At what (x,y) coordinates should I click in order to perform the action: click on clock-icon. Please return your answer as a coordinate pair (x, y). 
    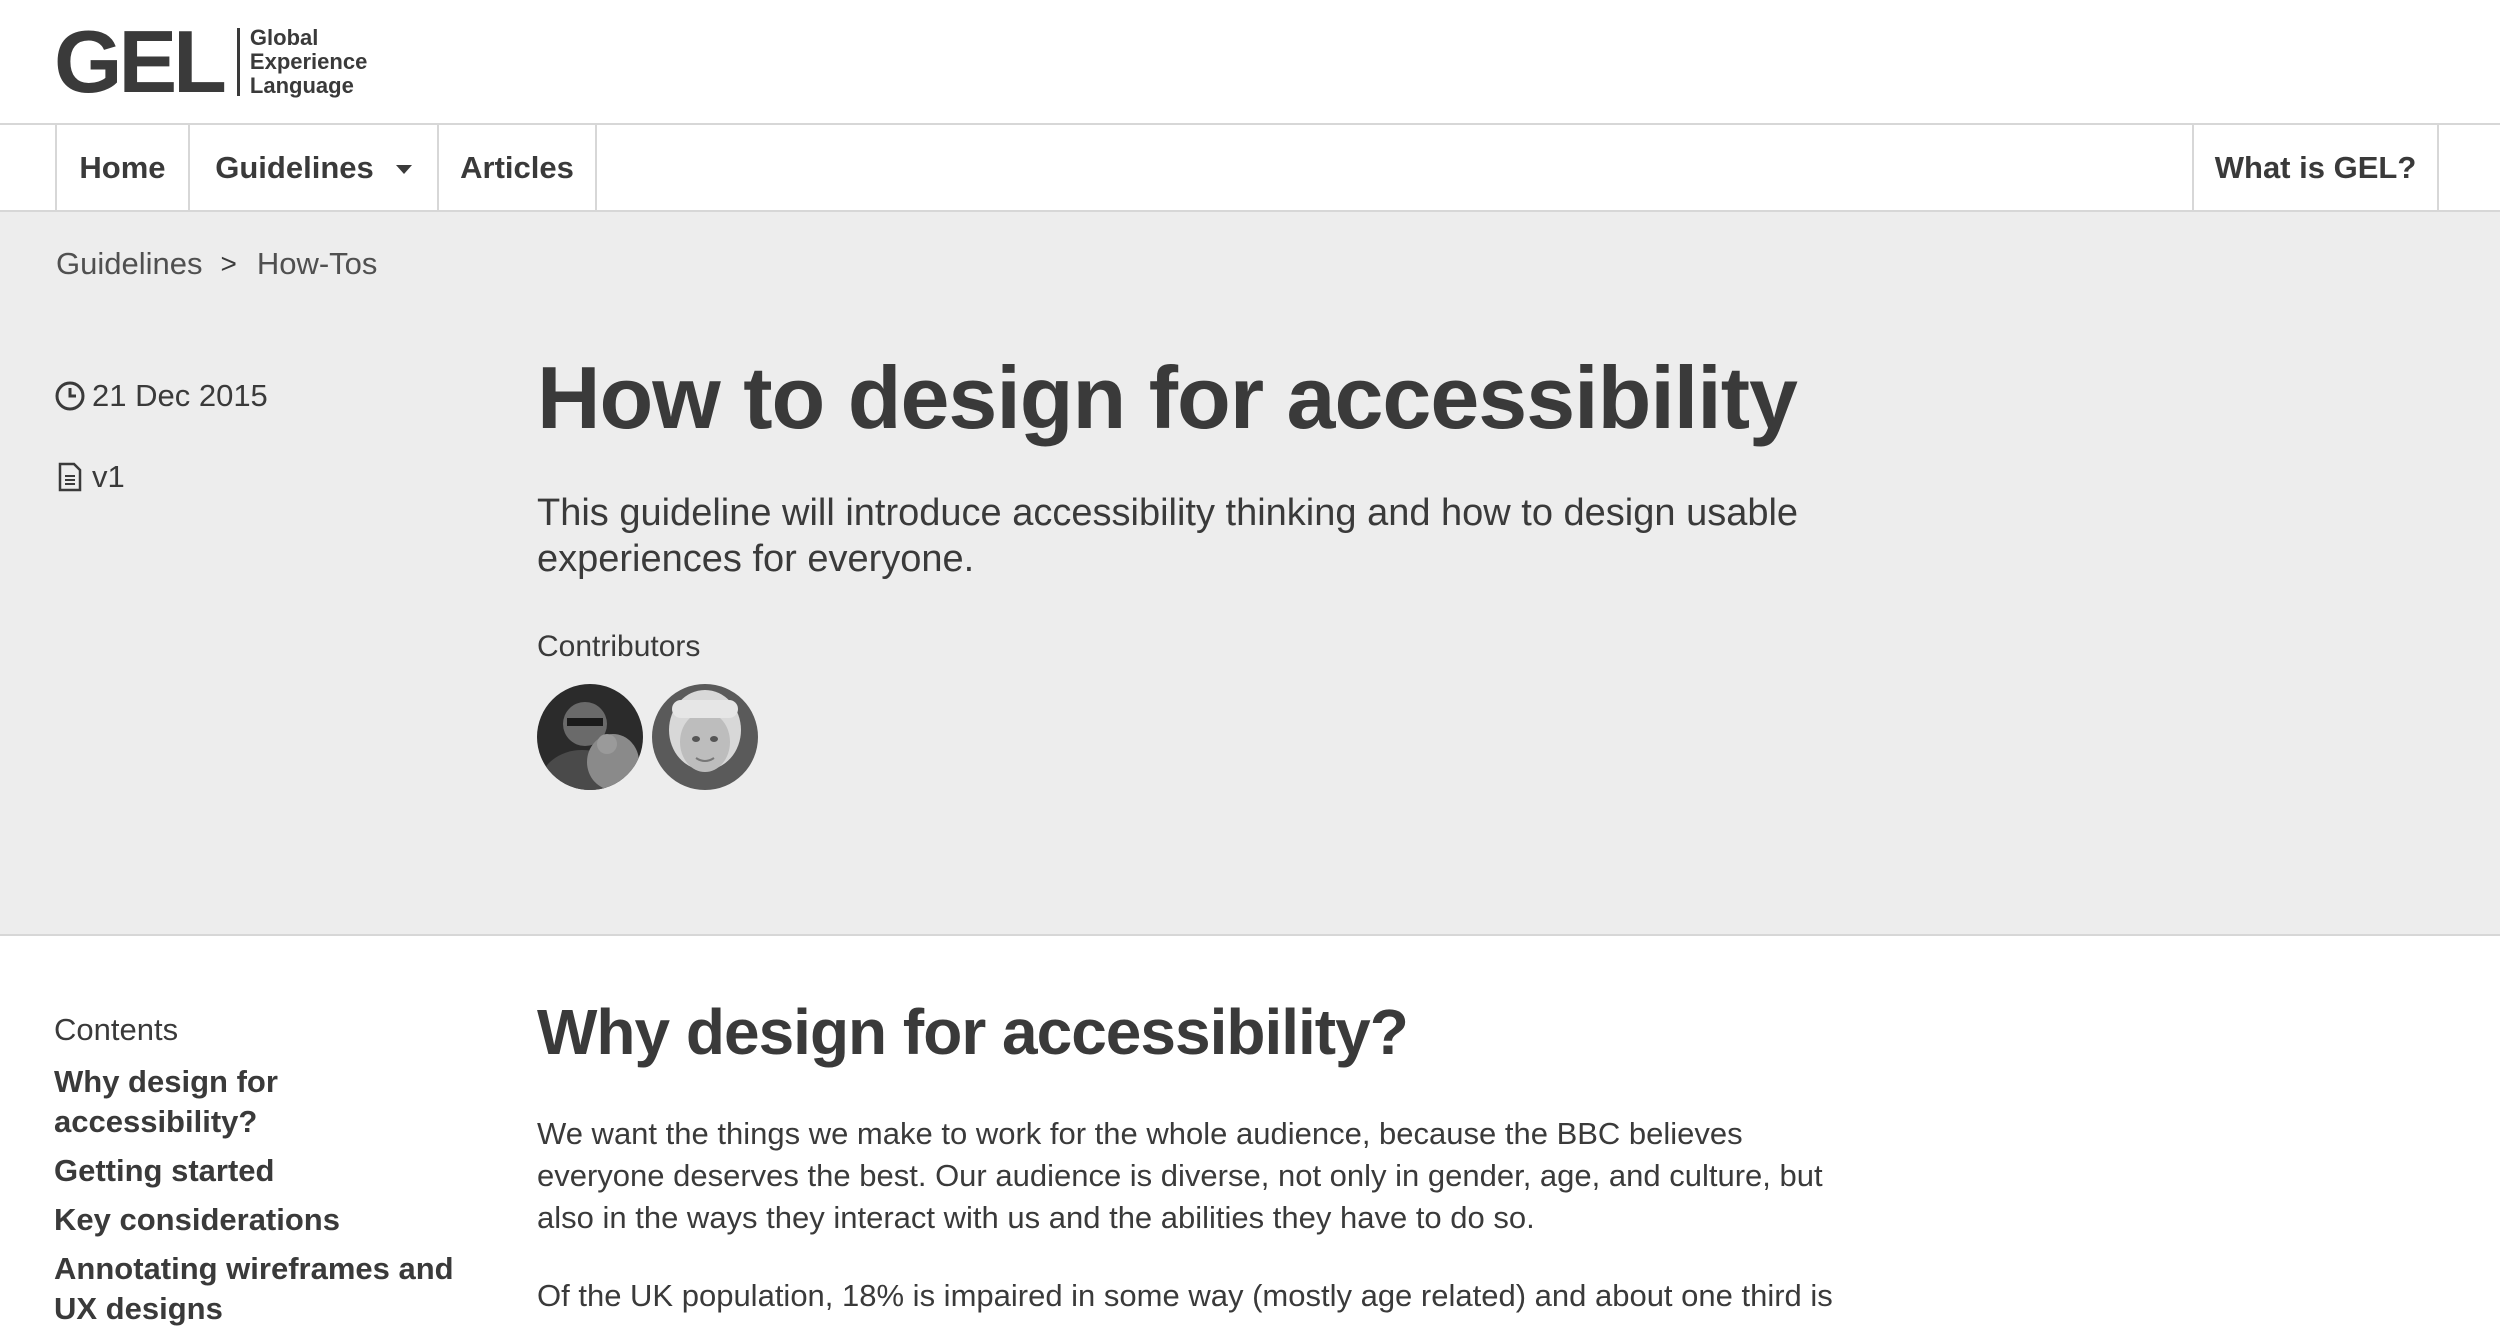
    Looking at the image, I should click on (70, 396).